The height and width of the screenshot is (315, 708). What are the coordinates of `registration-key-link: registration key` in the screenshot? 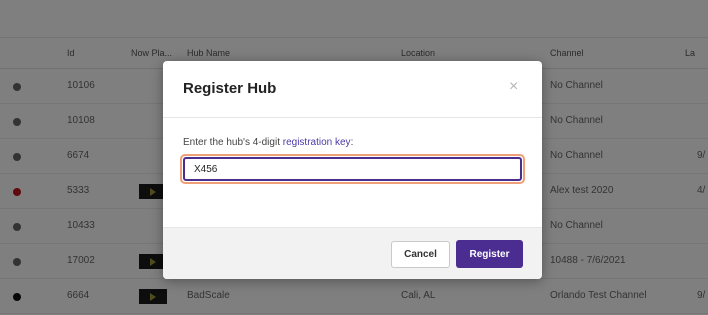 It's located at (317, 142).